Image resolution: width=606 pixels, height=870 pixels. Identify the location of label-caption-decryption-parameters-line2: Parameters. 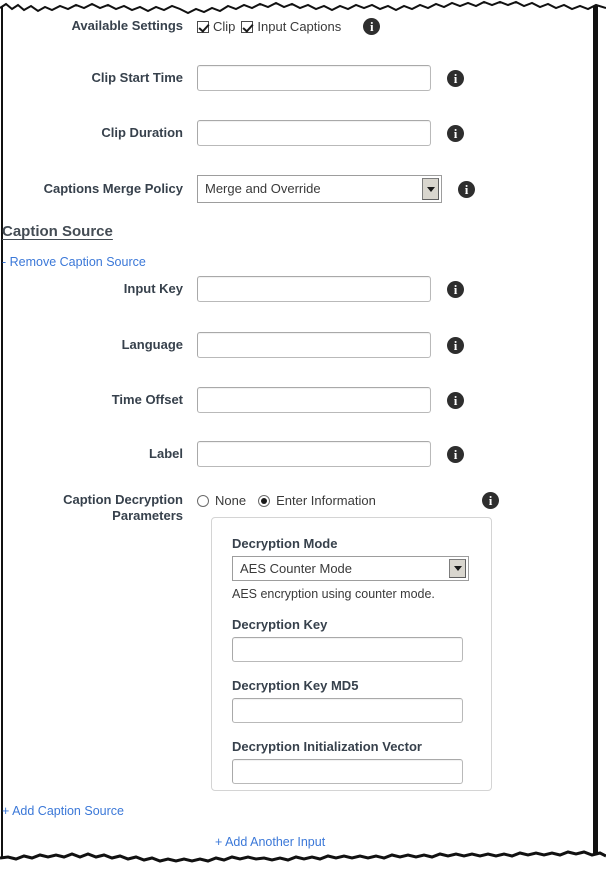
(147, 515).